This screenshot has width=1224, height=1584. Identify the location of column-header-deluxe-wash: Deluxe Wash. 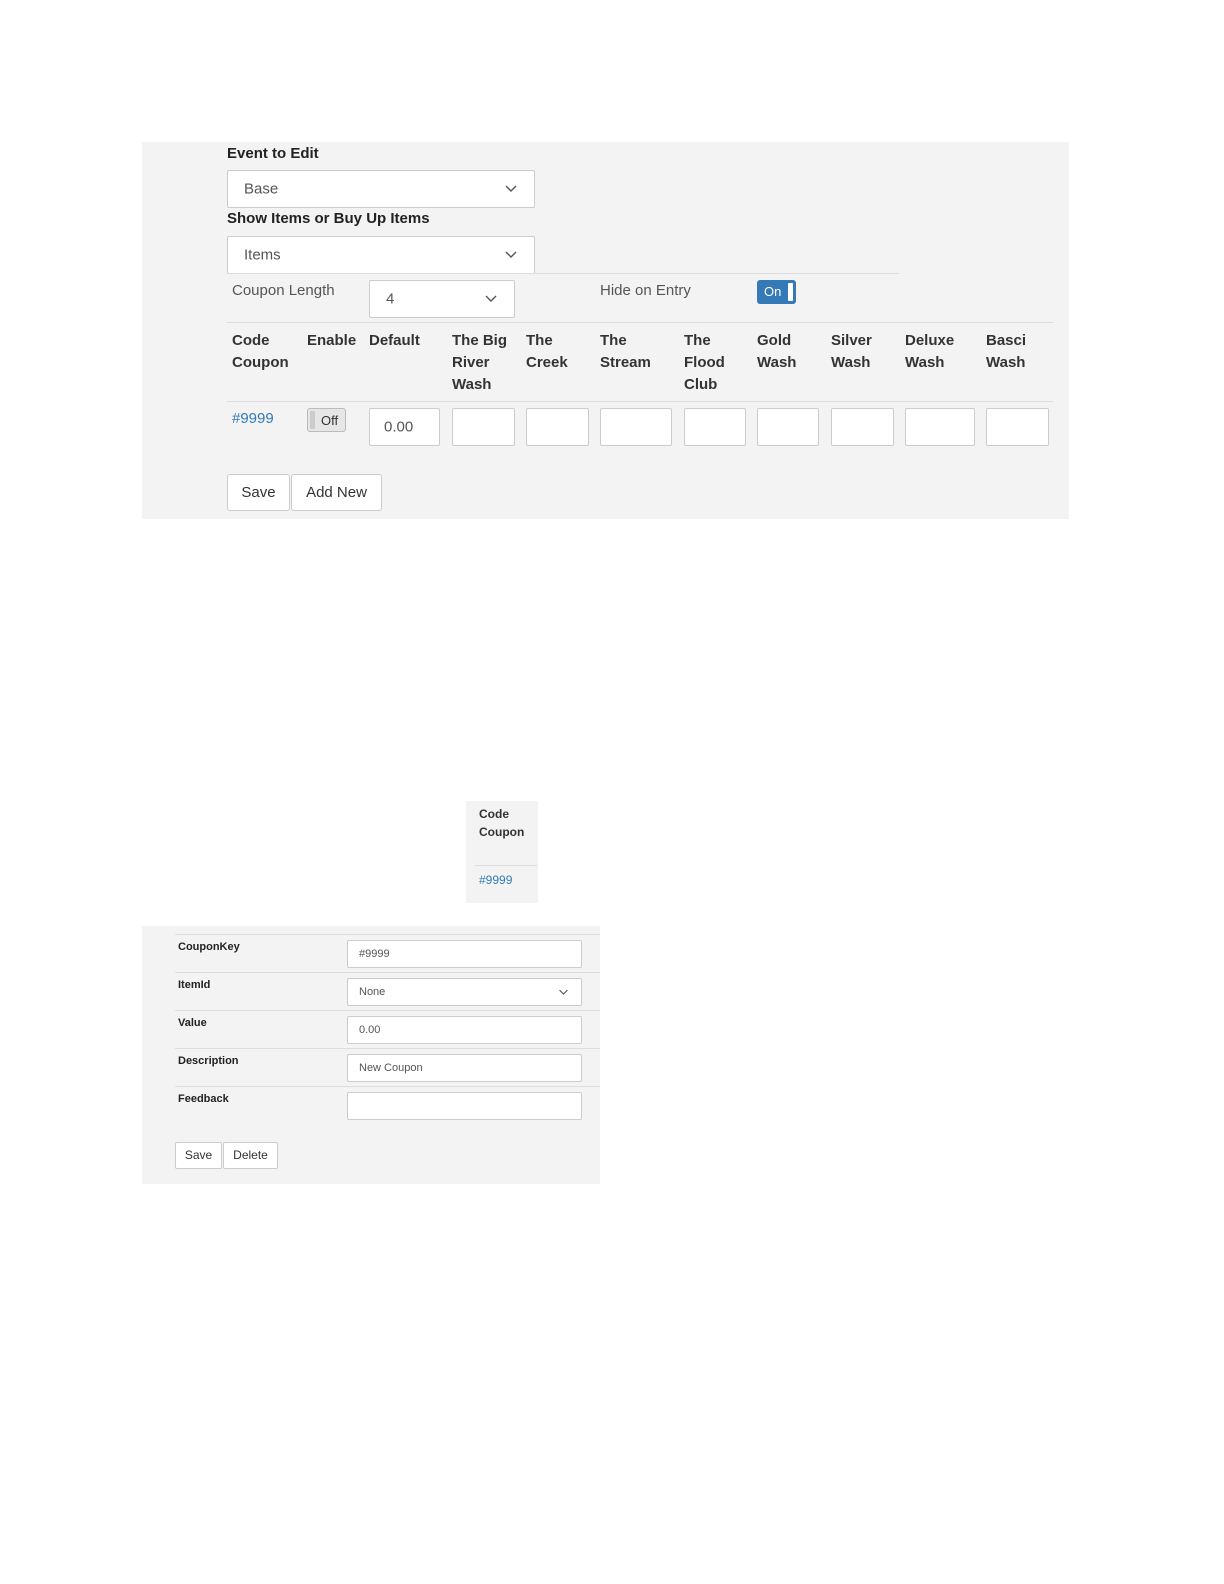
(929, 352).